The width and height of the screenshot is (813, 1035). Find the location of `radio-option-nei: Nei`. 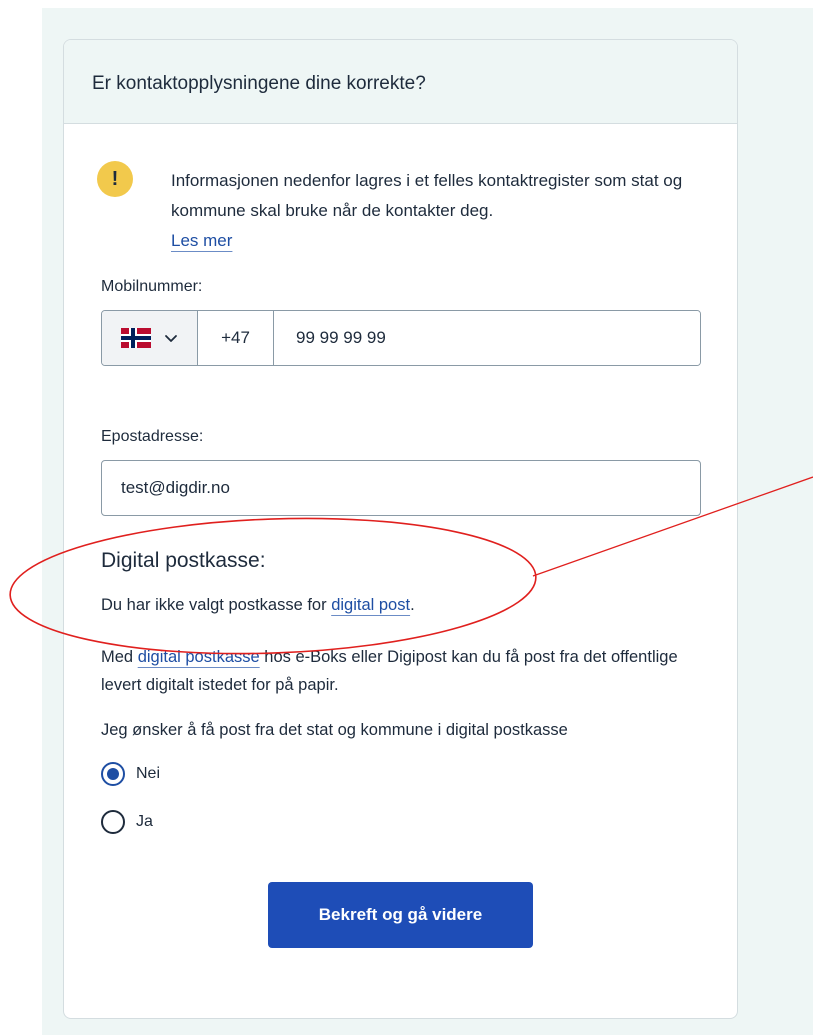

radio-option-nei: Nei is located at coordinates (130, 774).